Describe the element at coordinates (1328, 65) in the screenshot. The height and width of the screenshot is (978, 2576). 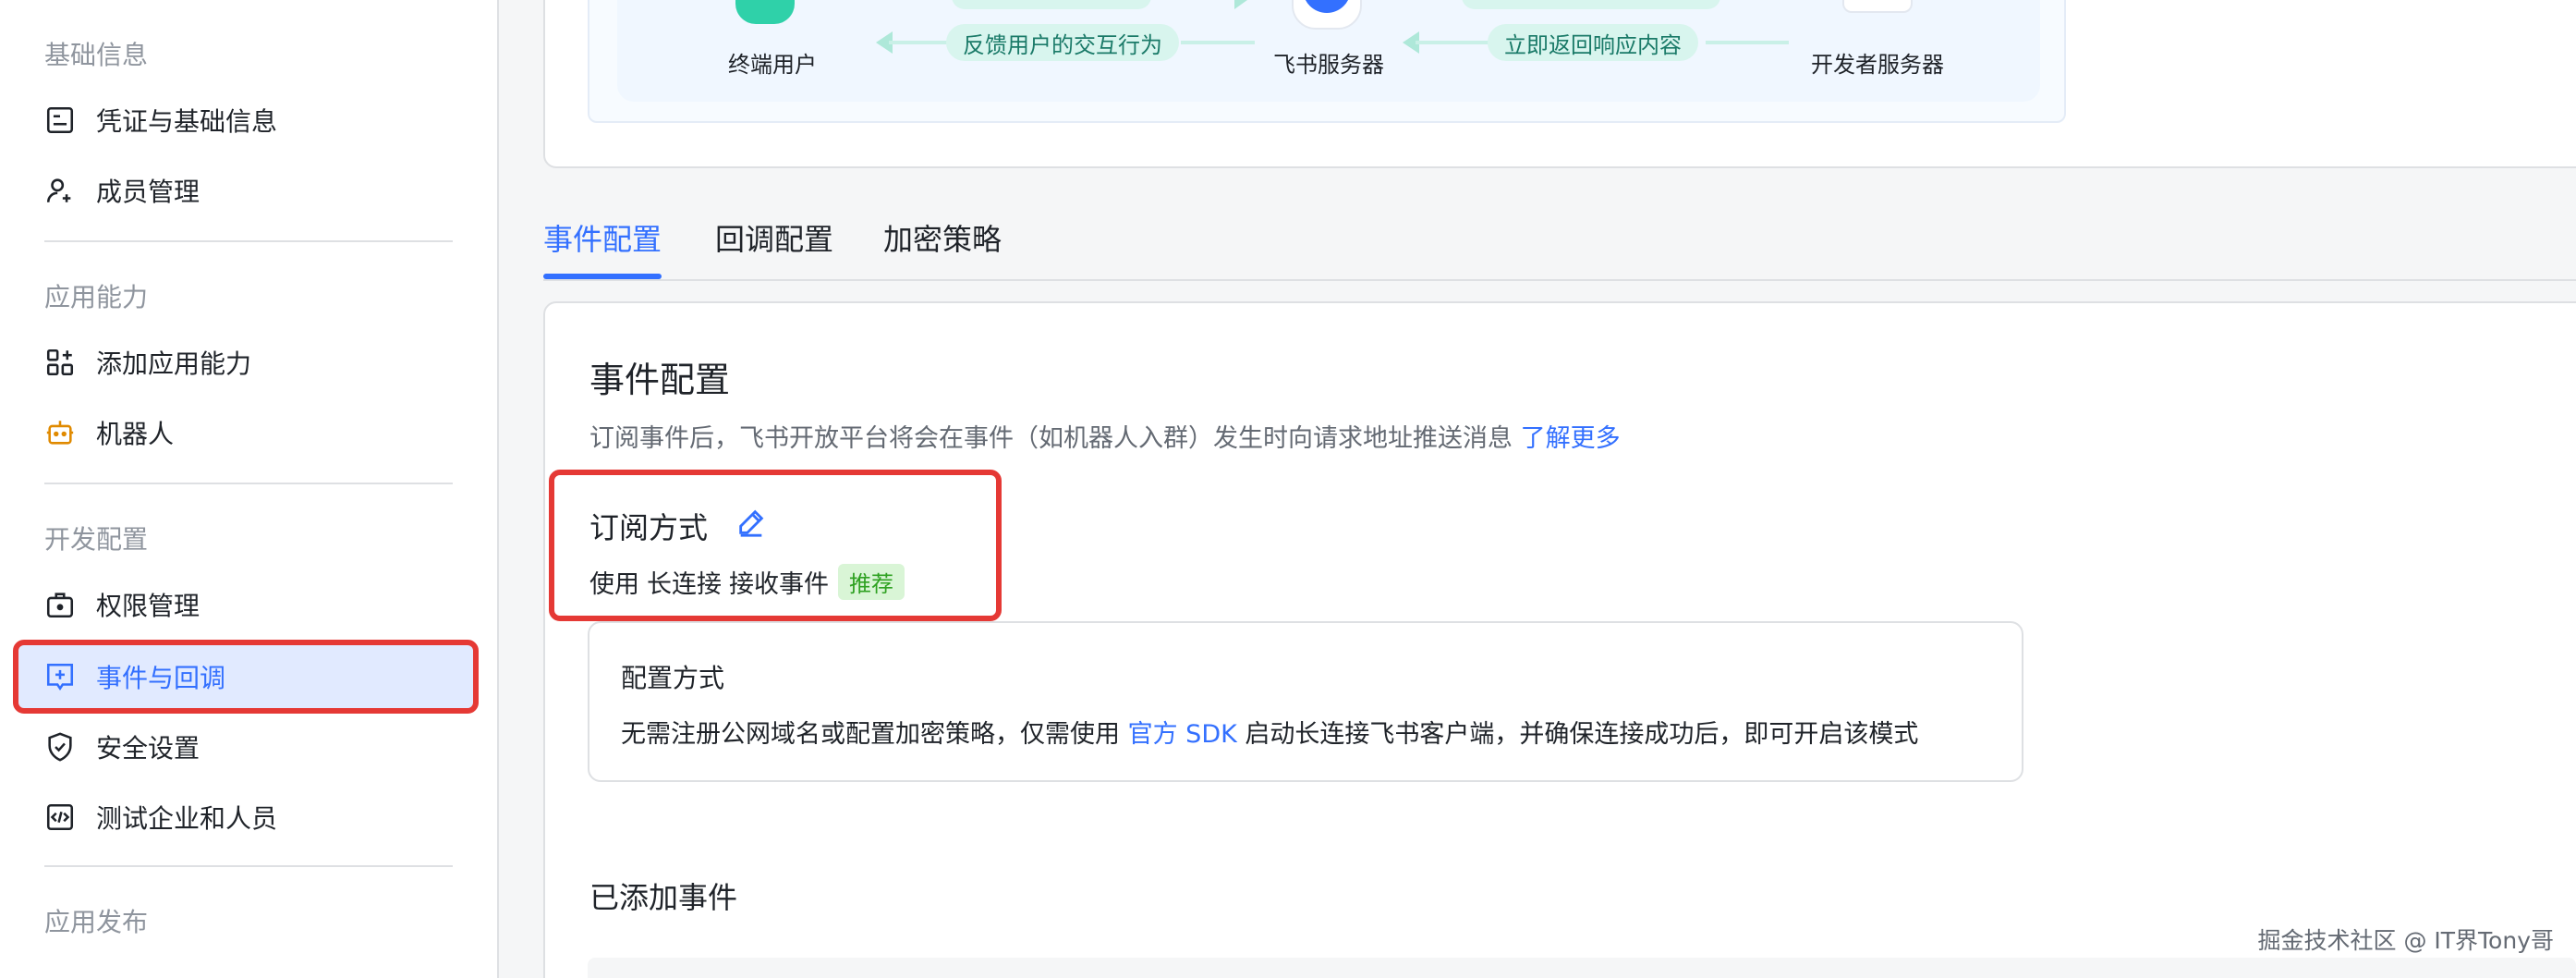
I see `node-feishu-server: 飞书服务器` at that location.